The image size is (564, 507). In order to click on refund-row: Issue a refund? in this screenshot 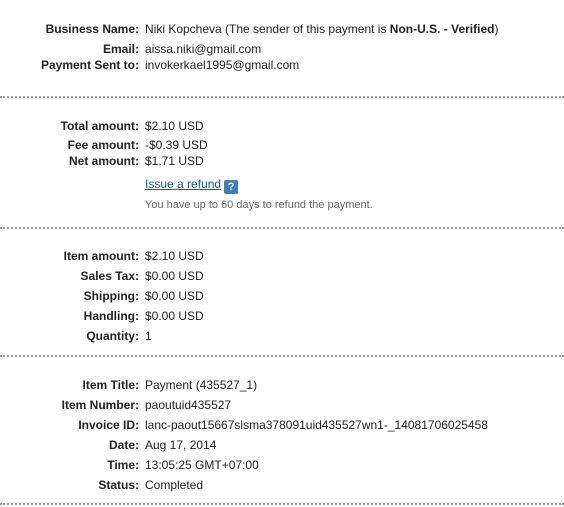, I will do `click(282, 184)`.